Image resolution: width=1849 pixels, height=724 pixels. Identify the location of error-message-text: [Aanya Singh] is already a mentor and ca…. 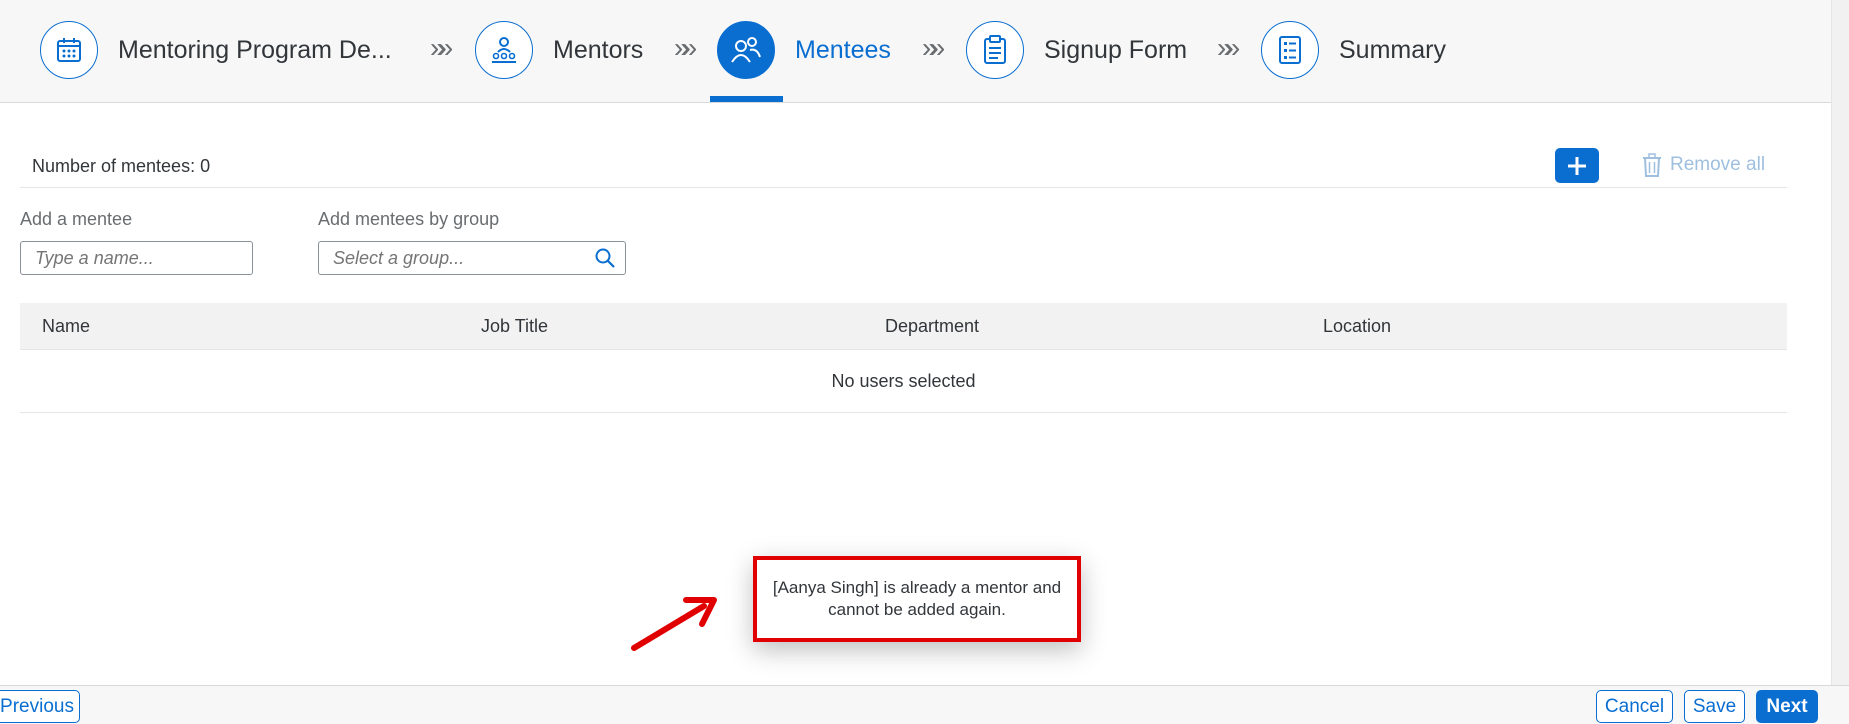
(917, 598).